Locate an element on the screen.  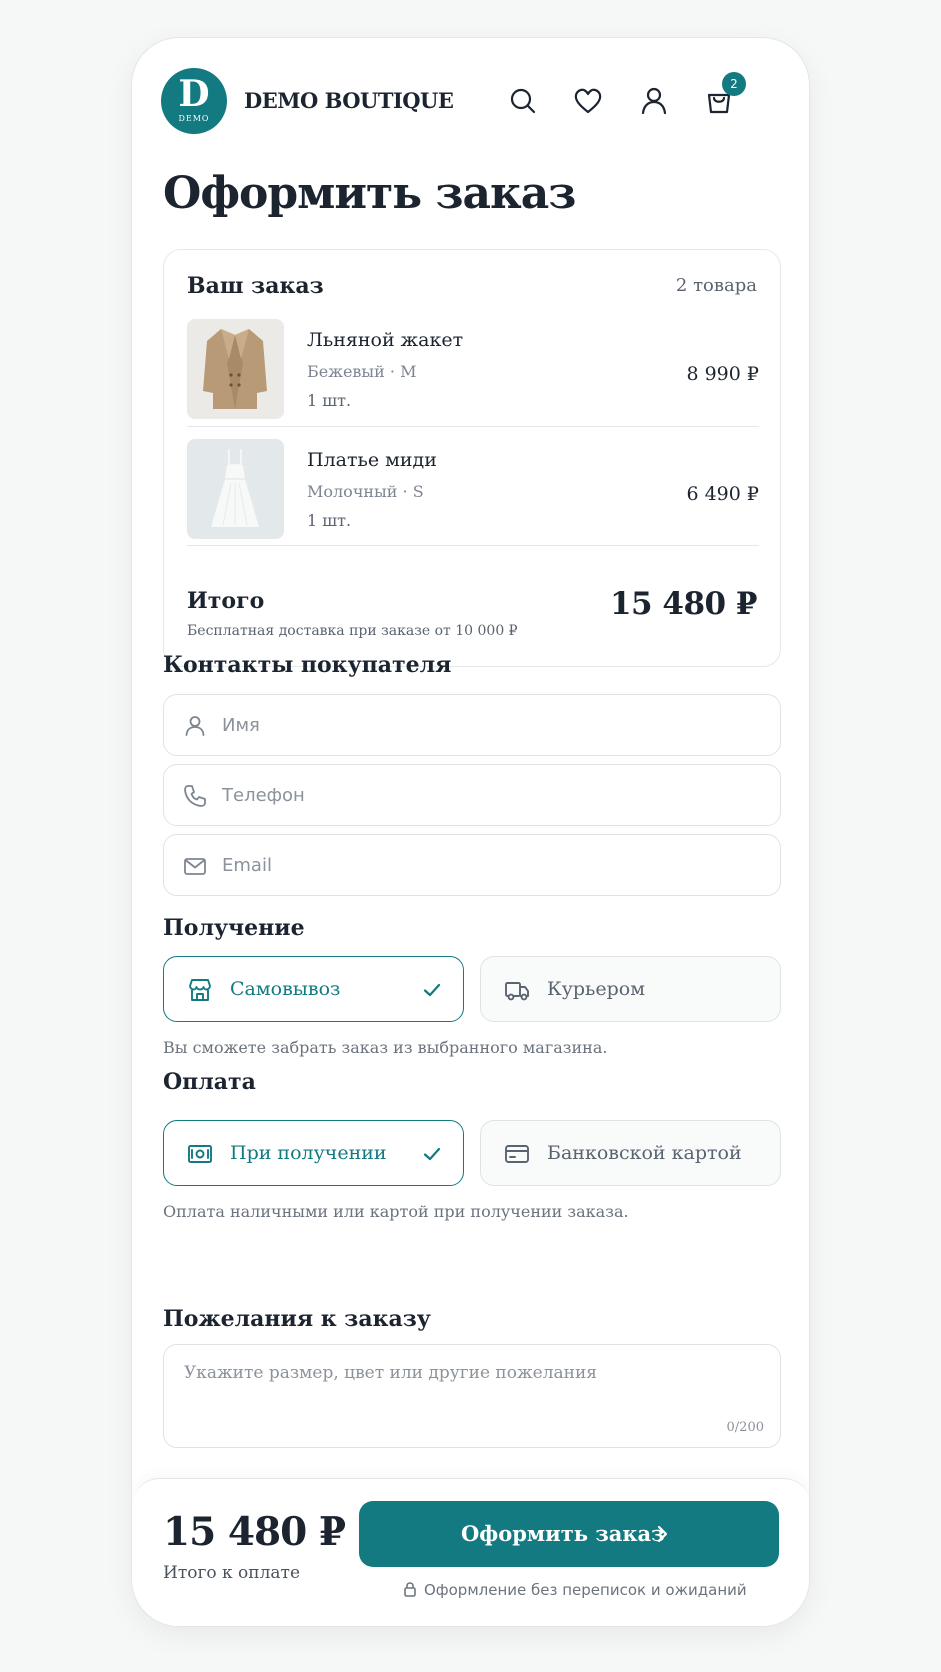
delivery-option-pickup: Самовывоз is located at coordinates (313, 989).